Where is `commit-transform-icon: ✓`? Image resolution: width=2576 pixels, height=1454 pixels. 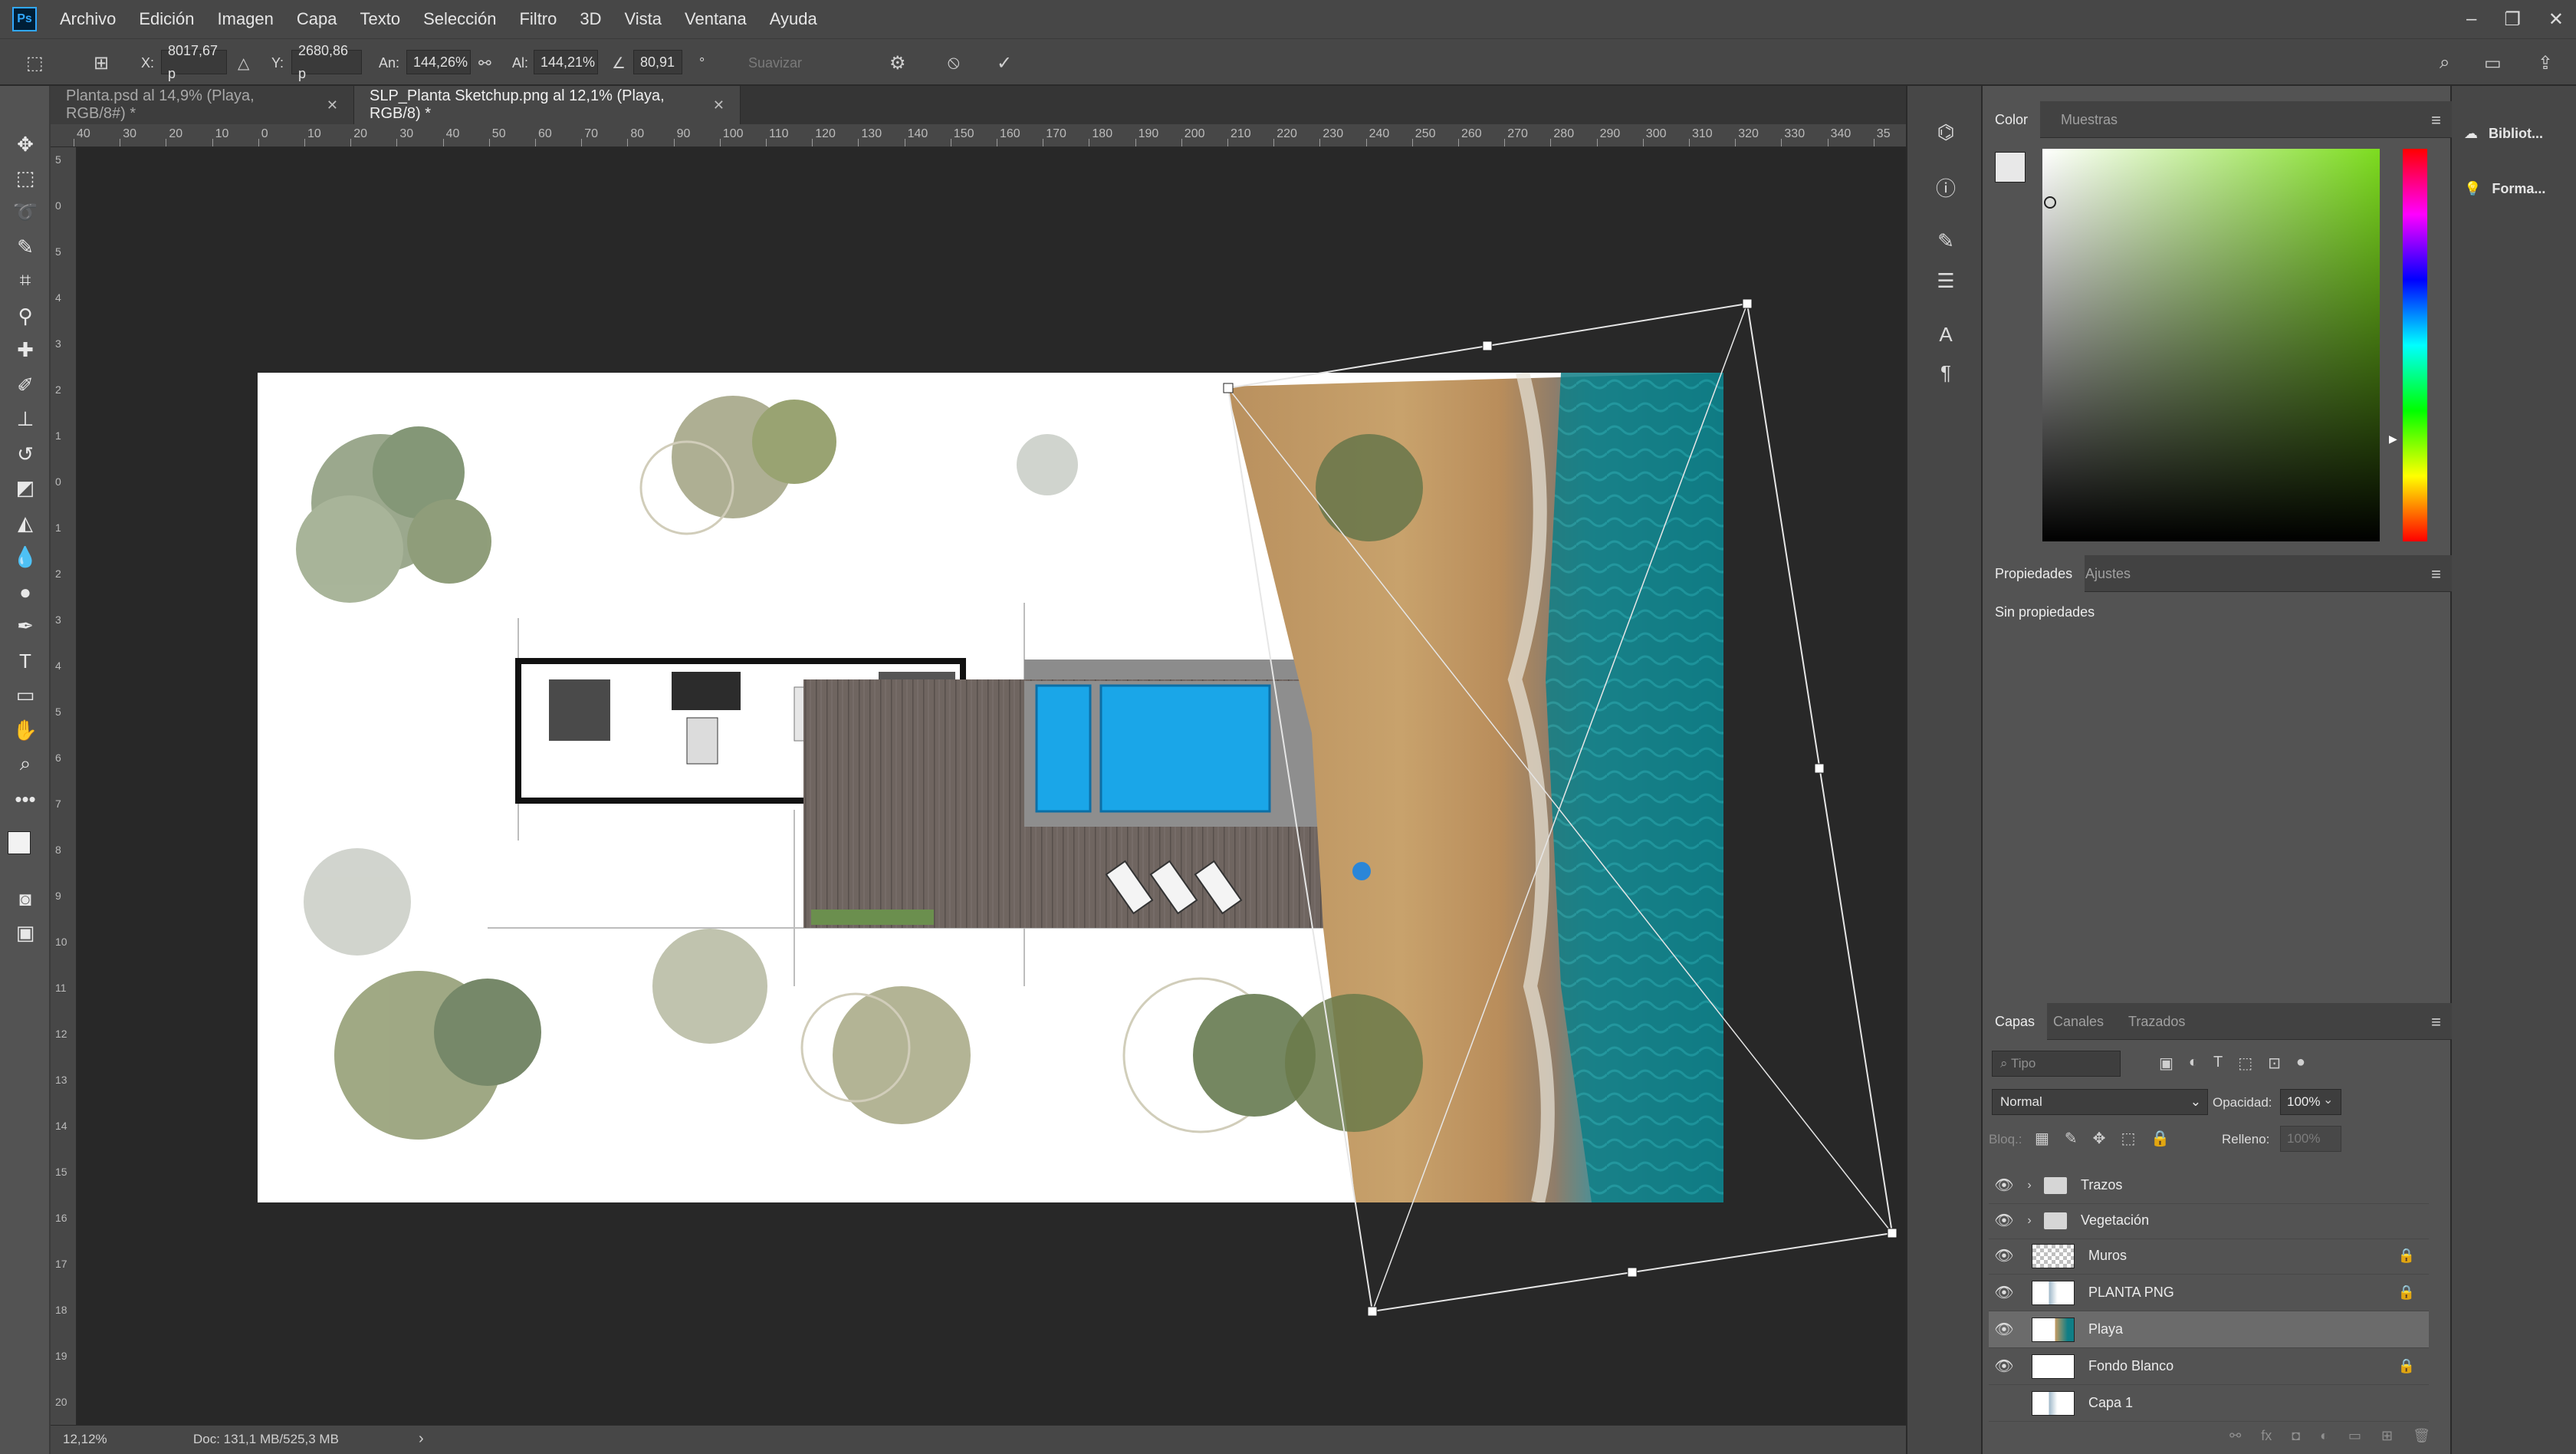 commit-transform-icon: ✓ is located at coordinates (1004, 63).